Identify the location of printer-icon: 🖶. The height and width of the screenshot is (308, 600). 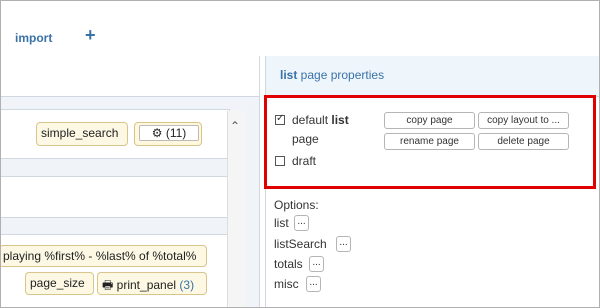
(108, 285).